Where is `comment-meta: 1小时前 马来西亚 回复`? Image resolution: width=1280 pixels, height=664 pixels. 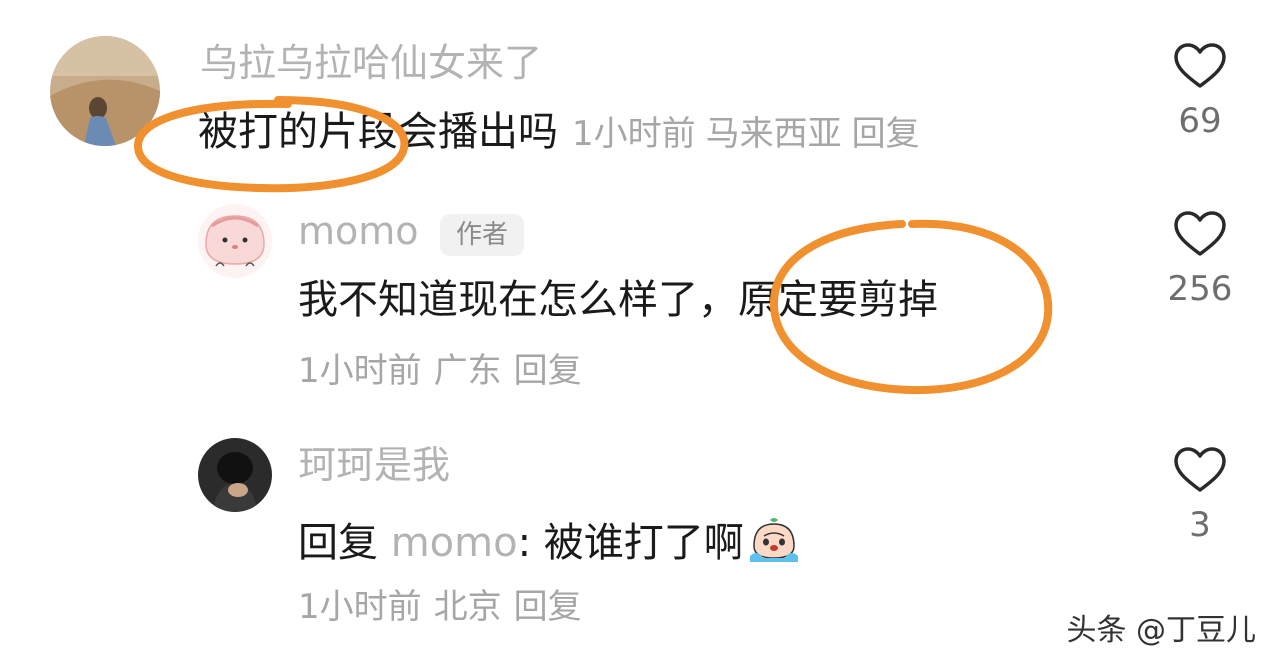
comment-meta: 1小时前 马来西亚 回复 is located at coordinates (751, 134).